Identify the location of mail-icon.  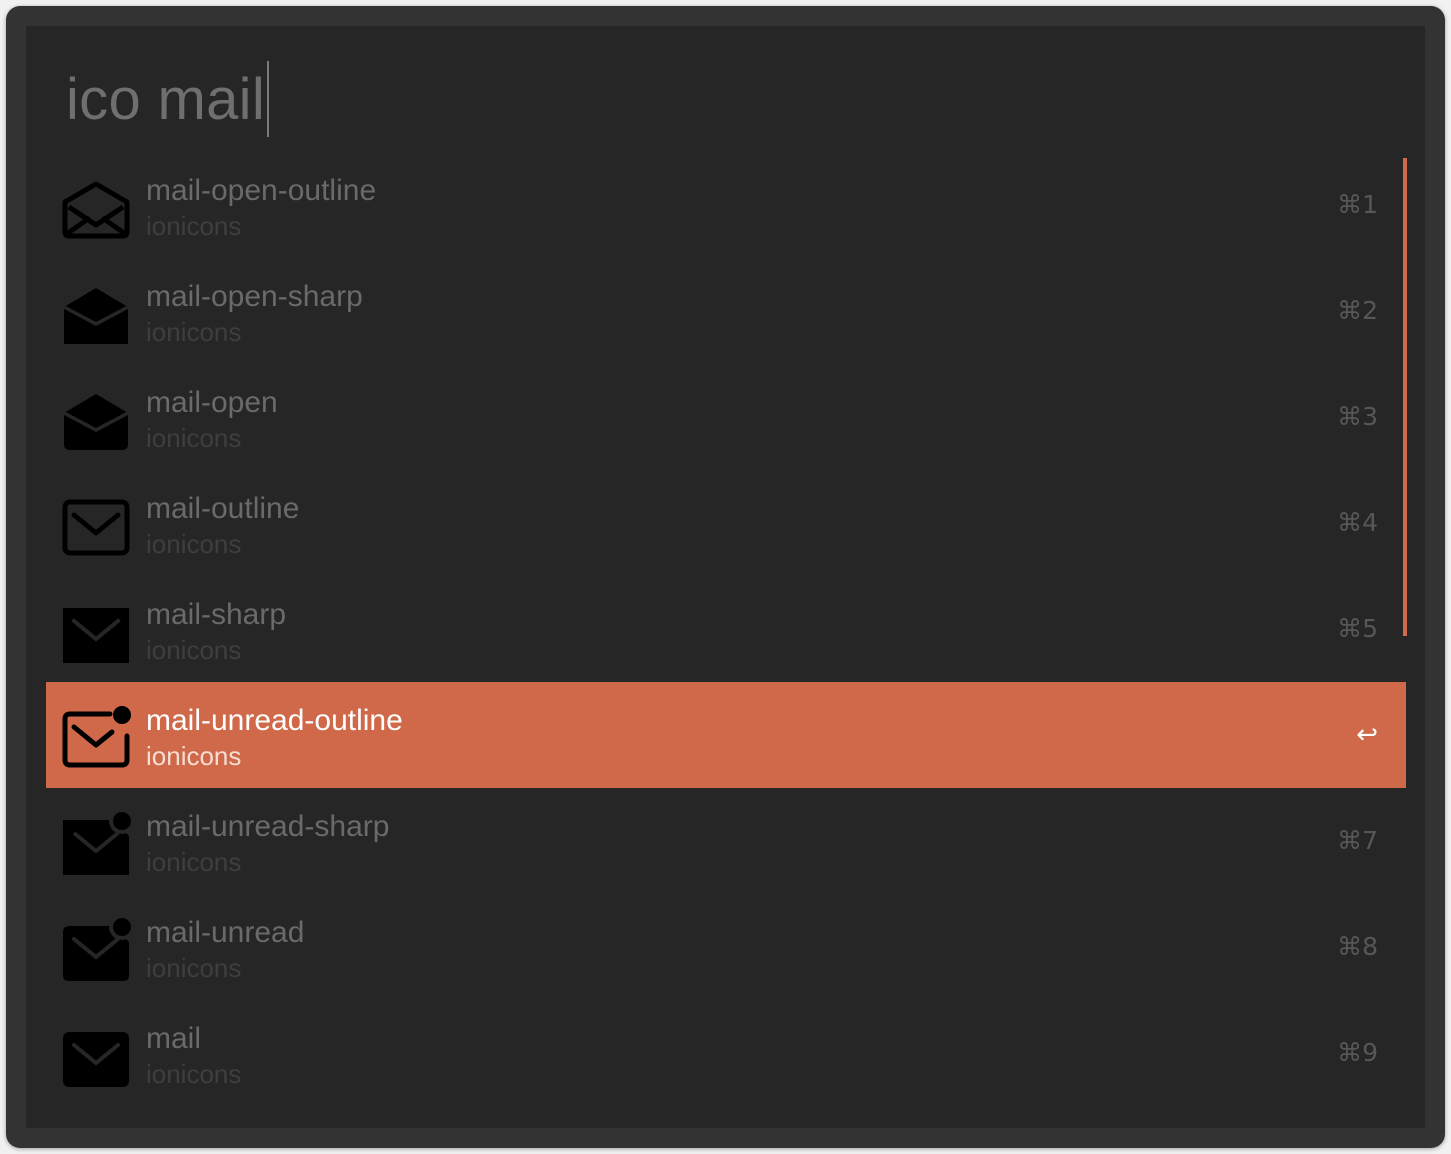
(96, 1054).